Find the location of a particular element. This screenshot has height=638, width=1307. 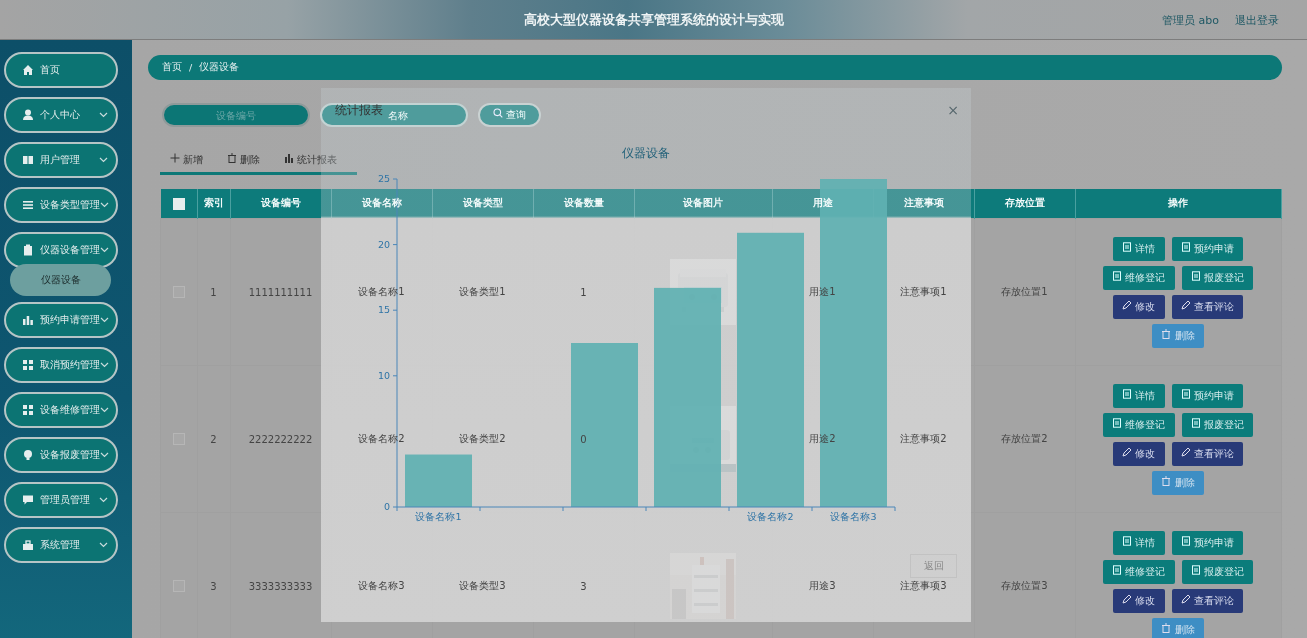

search-field: 设备编号 is located at coordinates (236, 115).